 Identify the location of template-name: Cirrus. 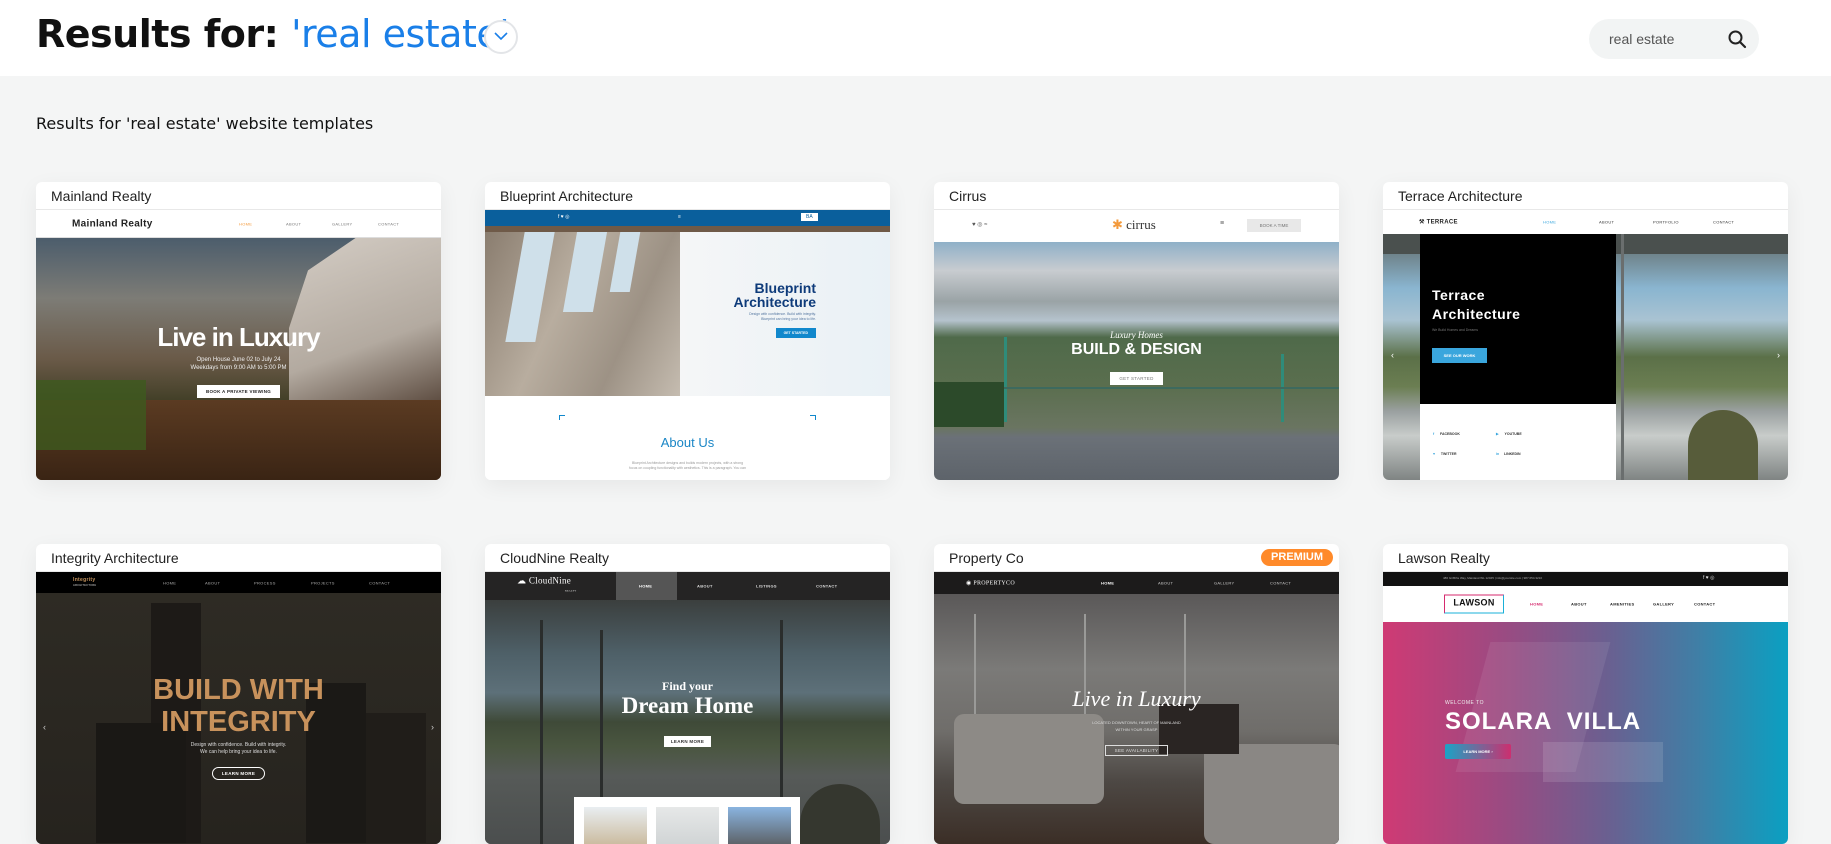
(968, 196).